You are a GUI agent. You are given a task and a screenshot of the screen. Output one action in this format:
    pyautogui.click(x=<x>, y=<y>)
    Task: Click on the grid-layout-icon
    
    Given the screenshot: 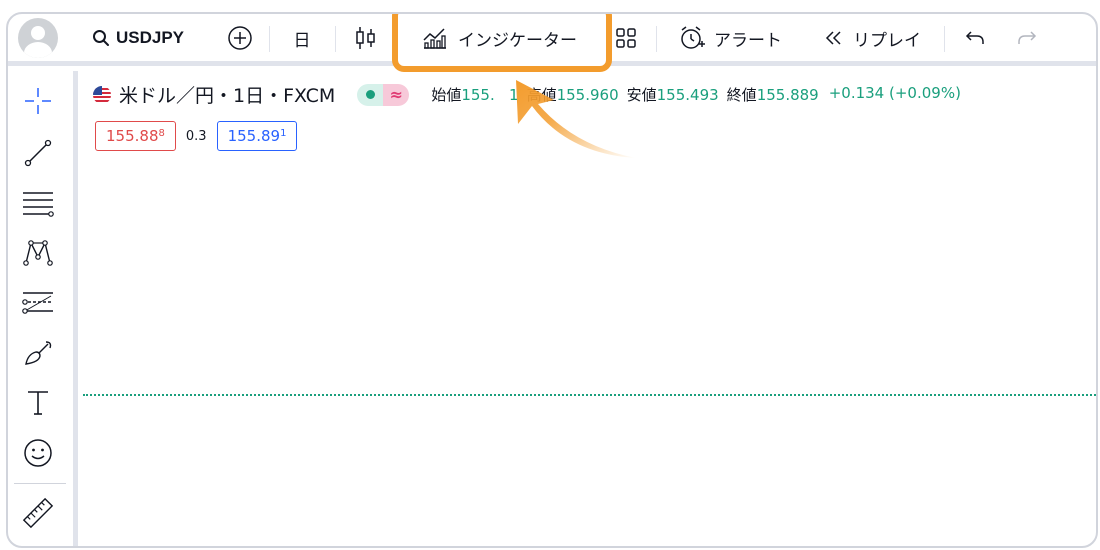 What is the action you would take?
    pyautogui.click(x=626, y=38)
    